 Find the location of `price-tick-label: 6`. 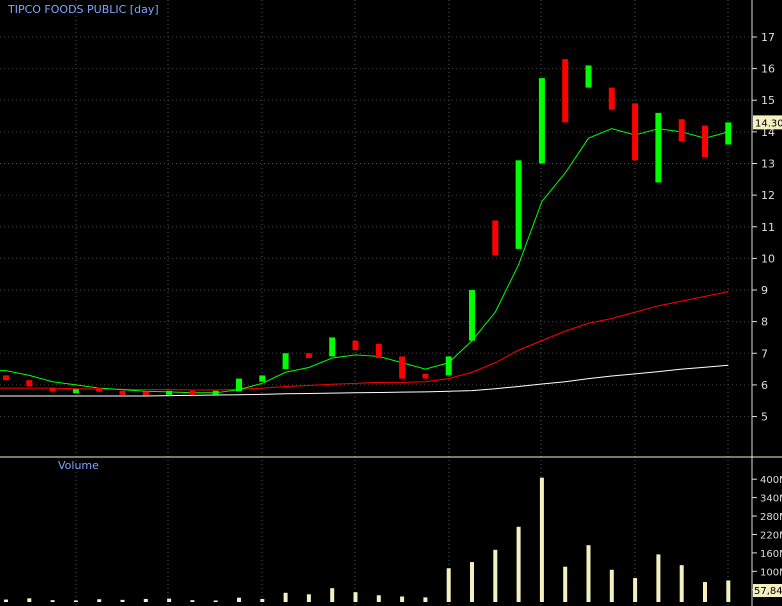

price-tick-label: 6 is located at coordinates (764, 385).